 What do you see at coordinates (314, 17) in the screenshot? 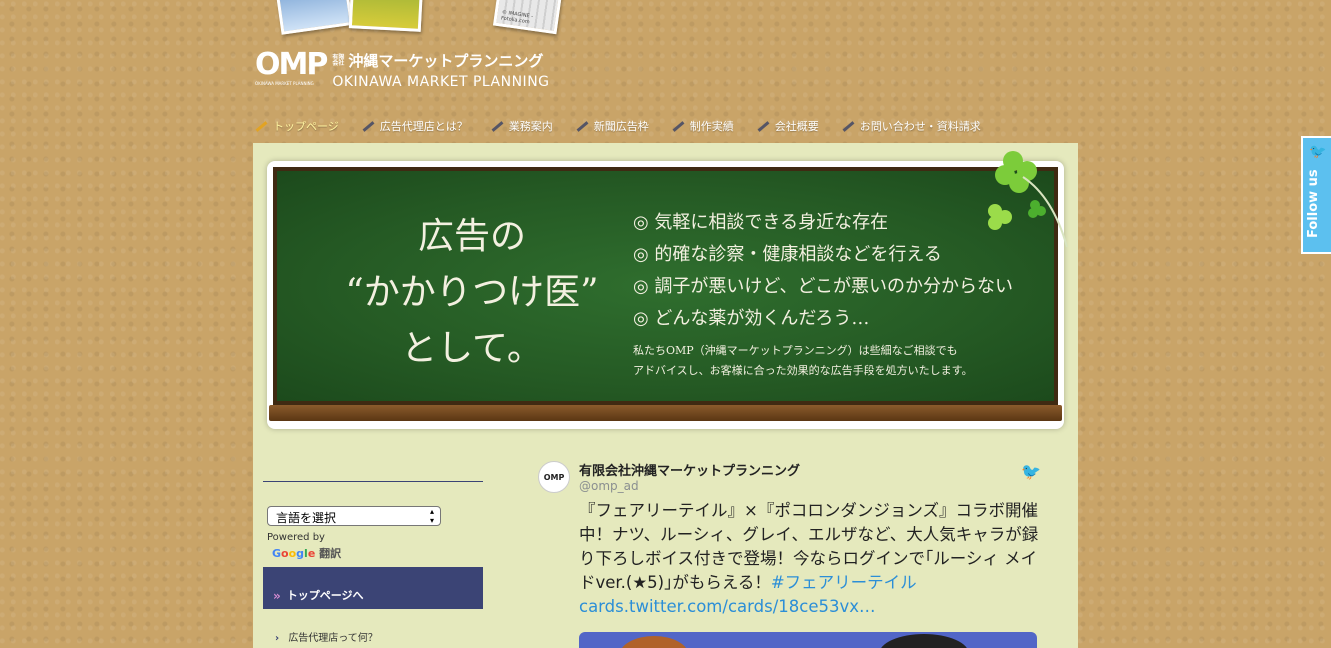
I see `sky-photo` at bounding box center [314, 17].